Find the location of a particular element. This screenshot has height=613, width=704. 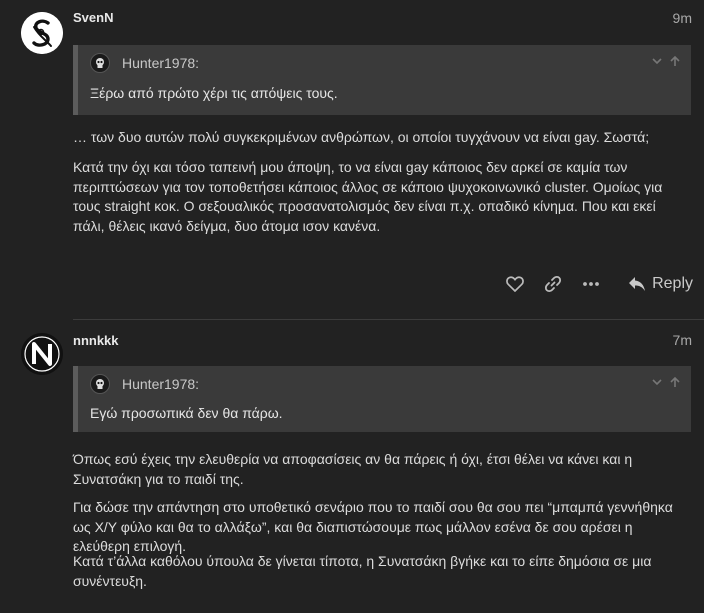

ampersand-s-logo-icon is located at coordinates (42, 33).